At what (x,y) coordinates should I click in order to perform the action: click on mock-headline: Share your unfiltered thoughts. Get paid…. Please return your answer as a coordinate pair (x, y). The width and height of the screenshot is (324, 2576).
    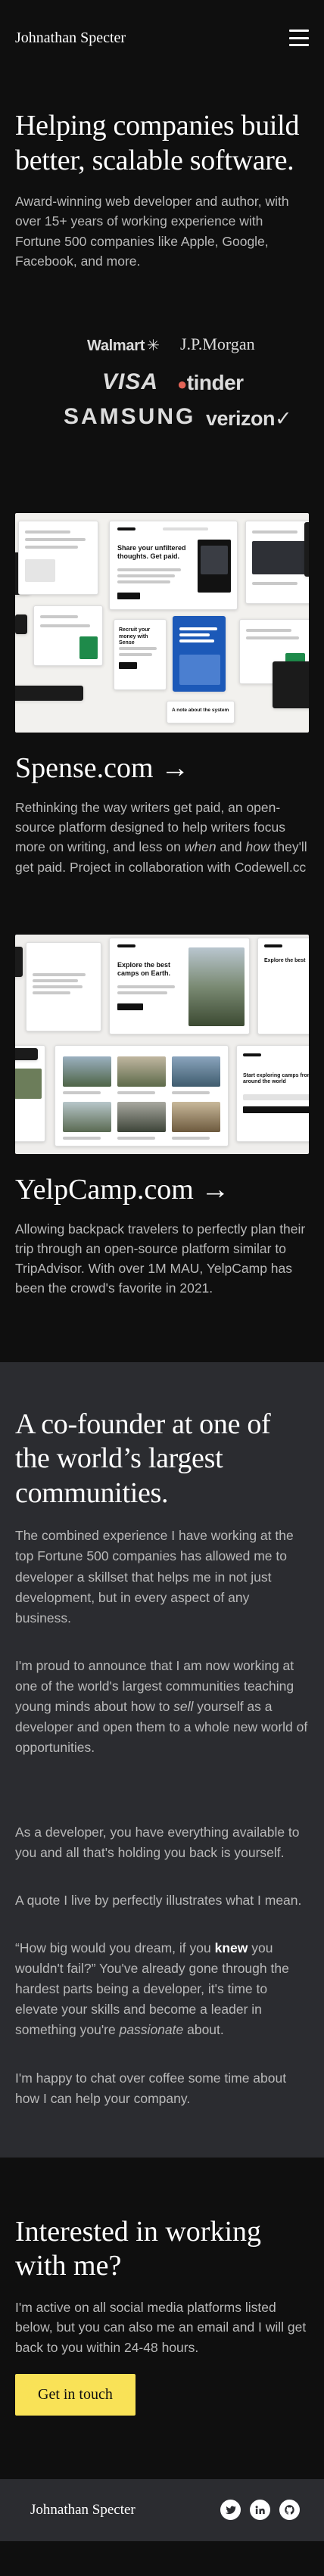
    Looking at the image, I should click on (151, 552).